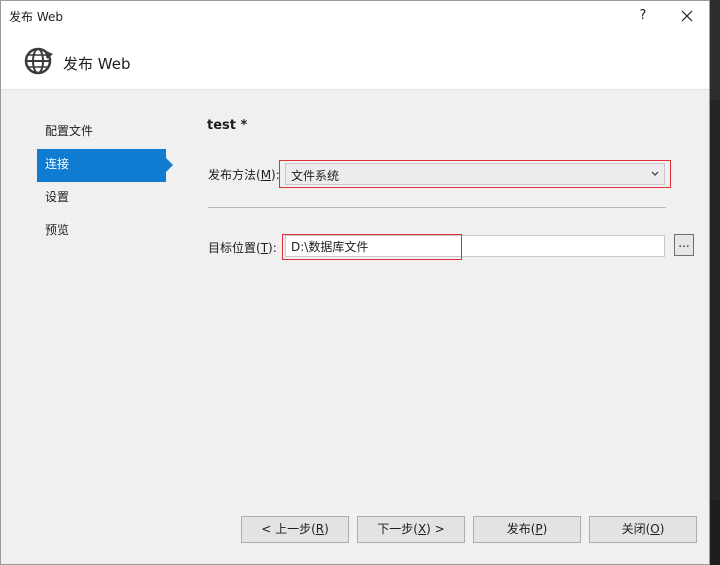 Image resolution: width=720 pixels, height=565 pixels. What do you see at coordinates (715, 300) in the screenshot?
I see `background-band` at bounding box center [715, 300].